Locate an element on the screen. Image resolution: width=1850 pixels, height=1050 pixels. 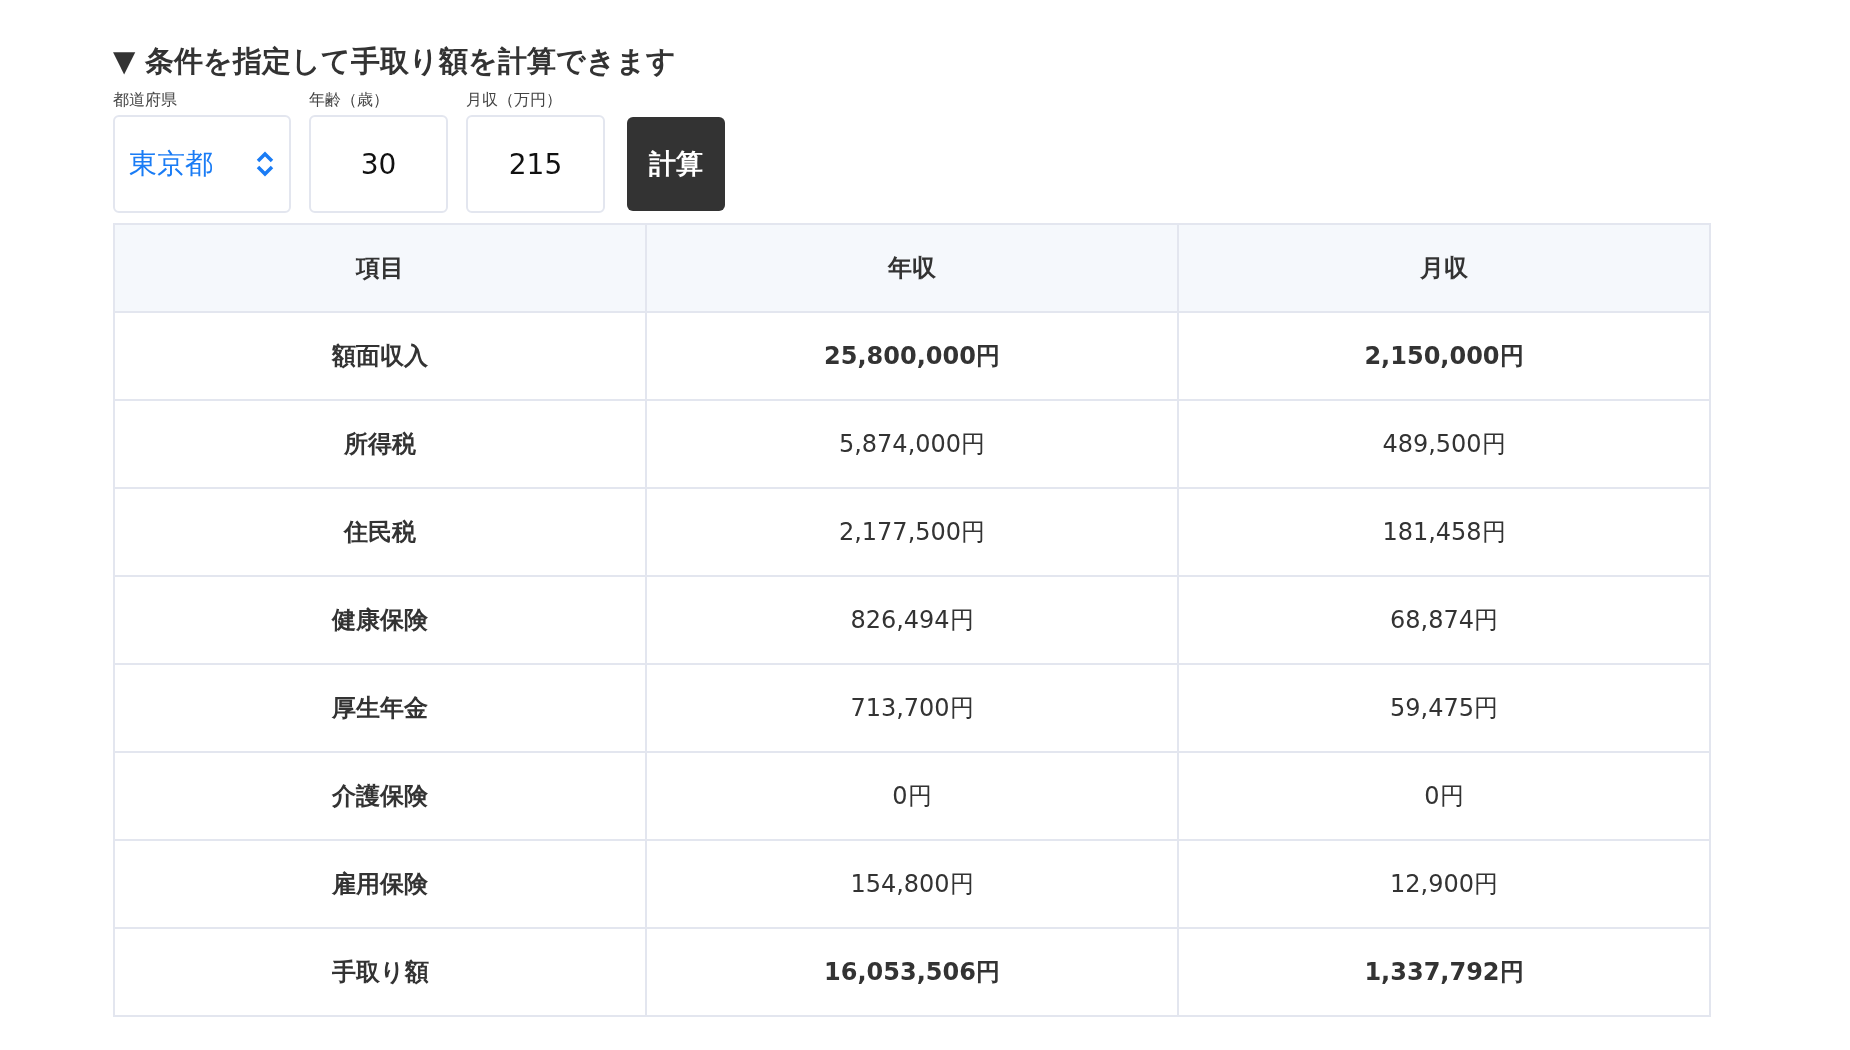
table-cell: 手取り額 is located at coordinates (380, 972).